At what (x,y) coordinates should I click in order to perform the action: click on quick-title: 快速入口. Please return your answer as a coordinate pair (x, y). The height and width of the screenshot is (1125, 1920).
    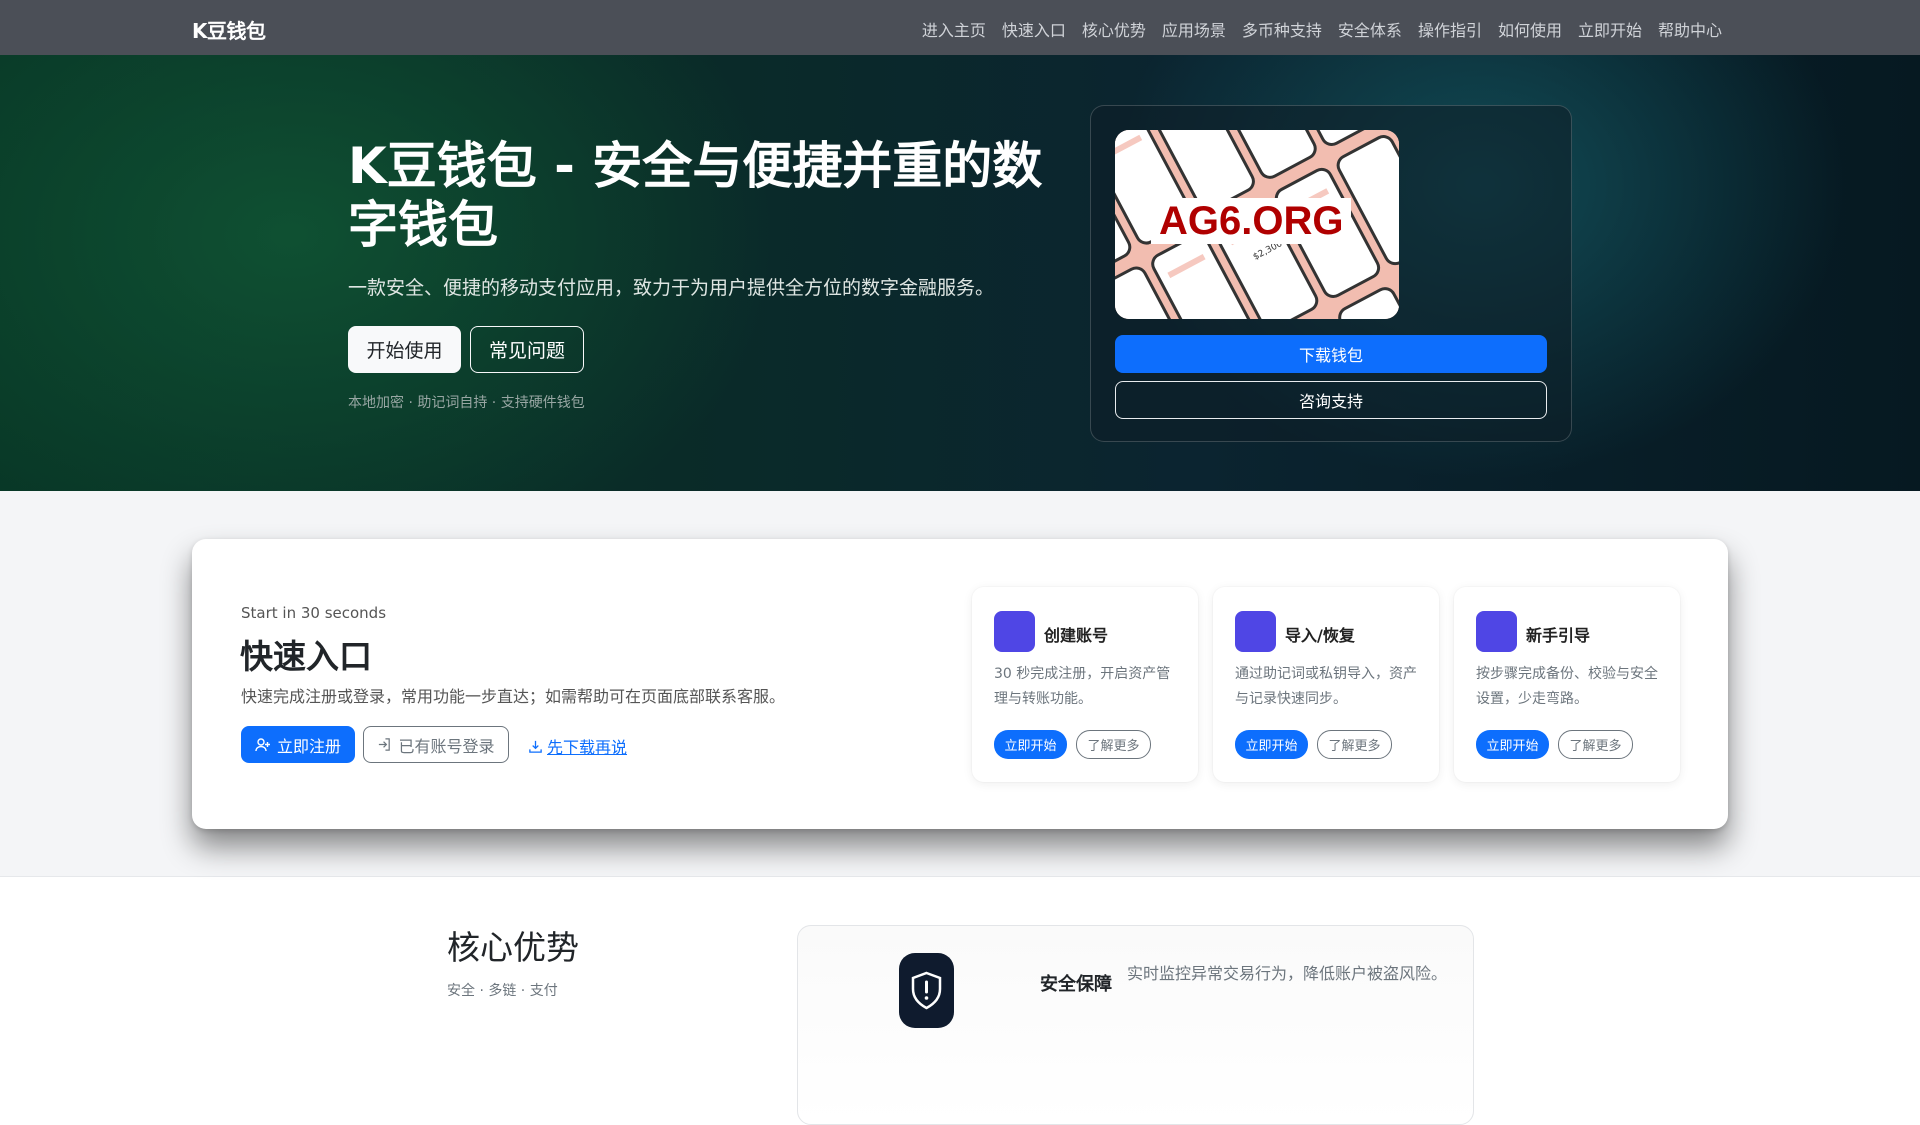
    Looking at the image, I should click on (306, 656).